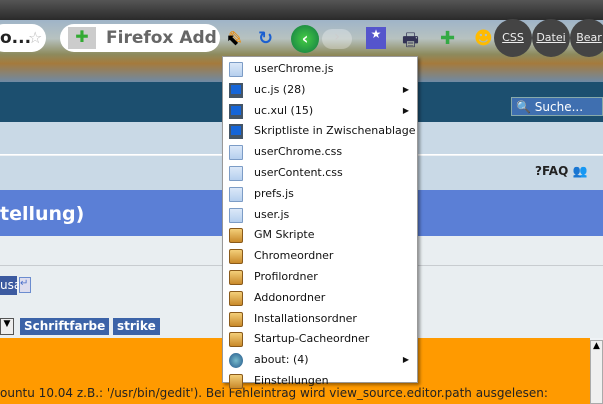 The width and height of the screenshot is (603, 404). I want to click on menu-item: Chromeordner, so click(320, 256).